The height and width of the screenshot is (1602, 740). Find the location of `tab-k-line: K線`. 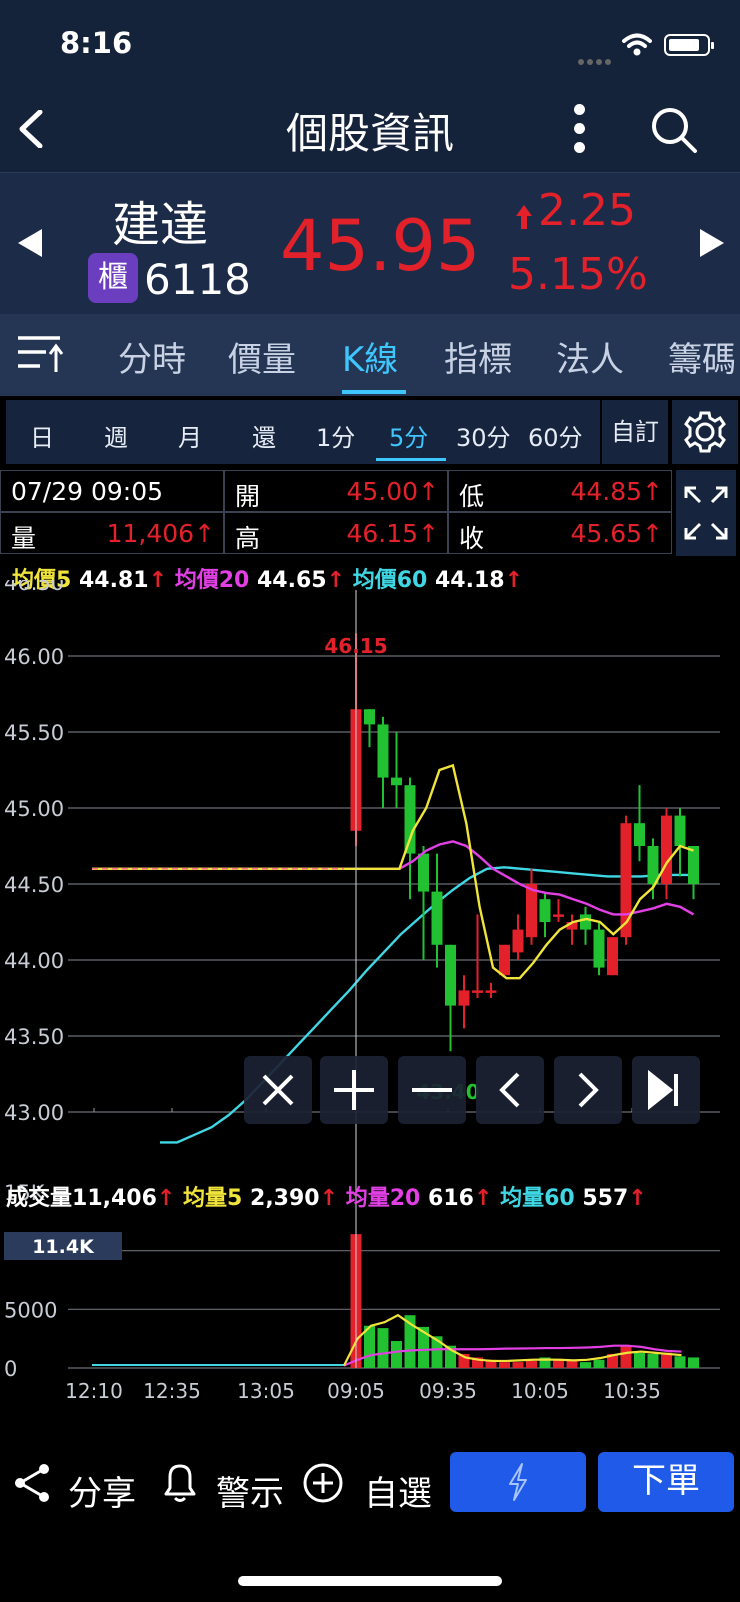

tab-k-line: K線 is located at coordinates (370, 356).